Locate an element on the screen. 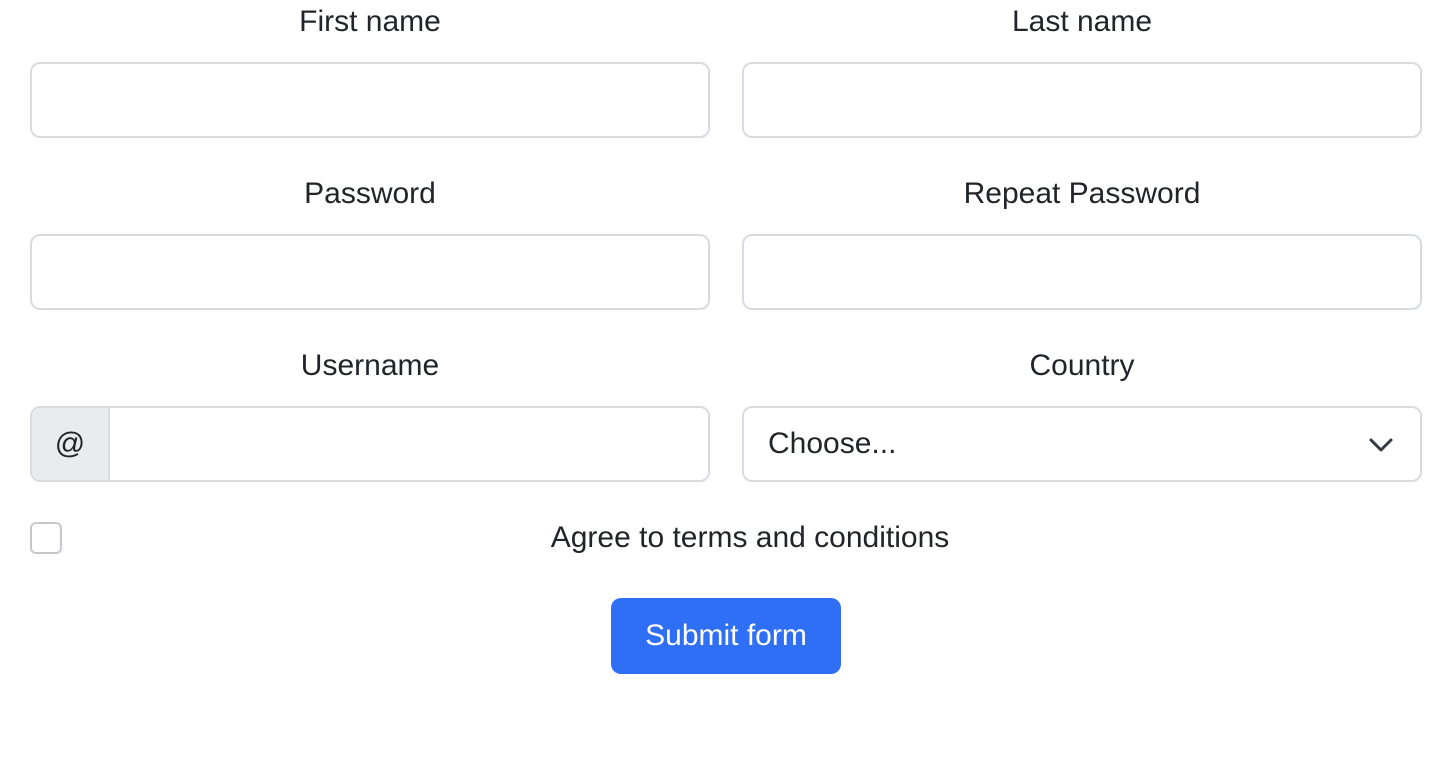  repeat-password-label: Repeat Password is located at coordinates (1082, 193).